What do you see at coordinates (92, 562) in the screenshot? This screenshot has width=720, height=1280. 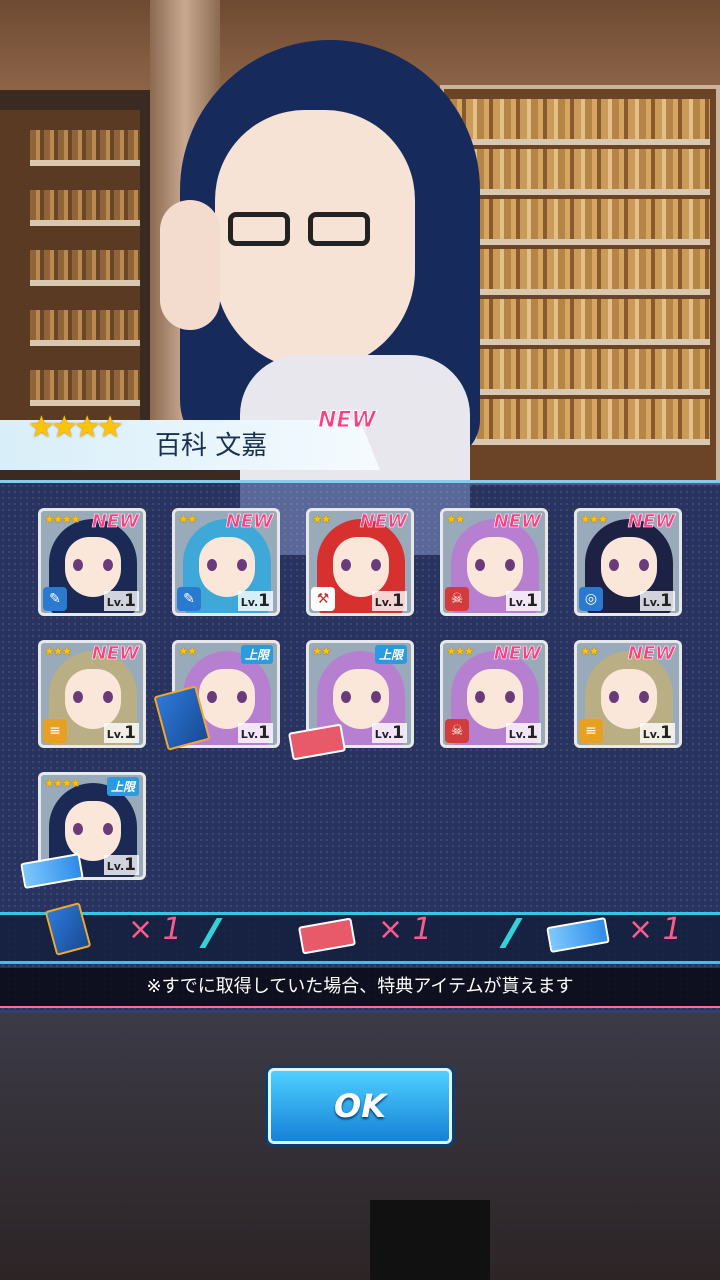 I see `character-card: ★★★★ NEW Lv.1 ✎` at bounding box center [92, 562].